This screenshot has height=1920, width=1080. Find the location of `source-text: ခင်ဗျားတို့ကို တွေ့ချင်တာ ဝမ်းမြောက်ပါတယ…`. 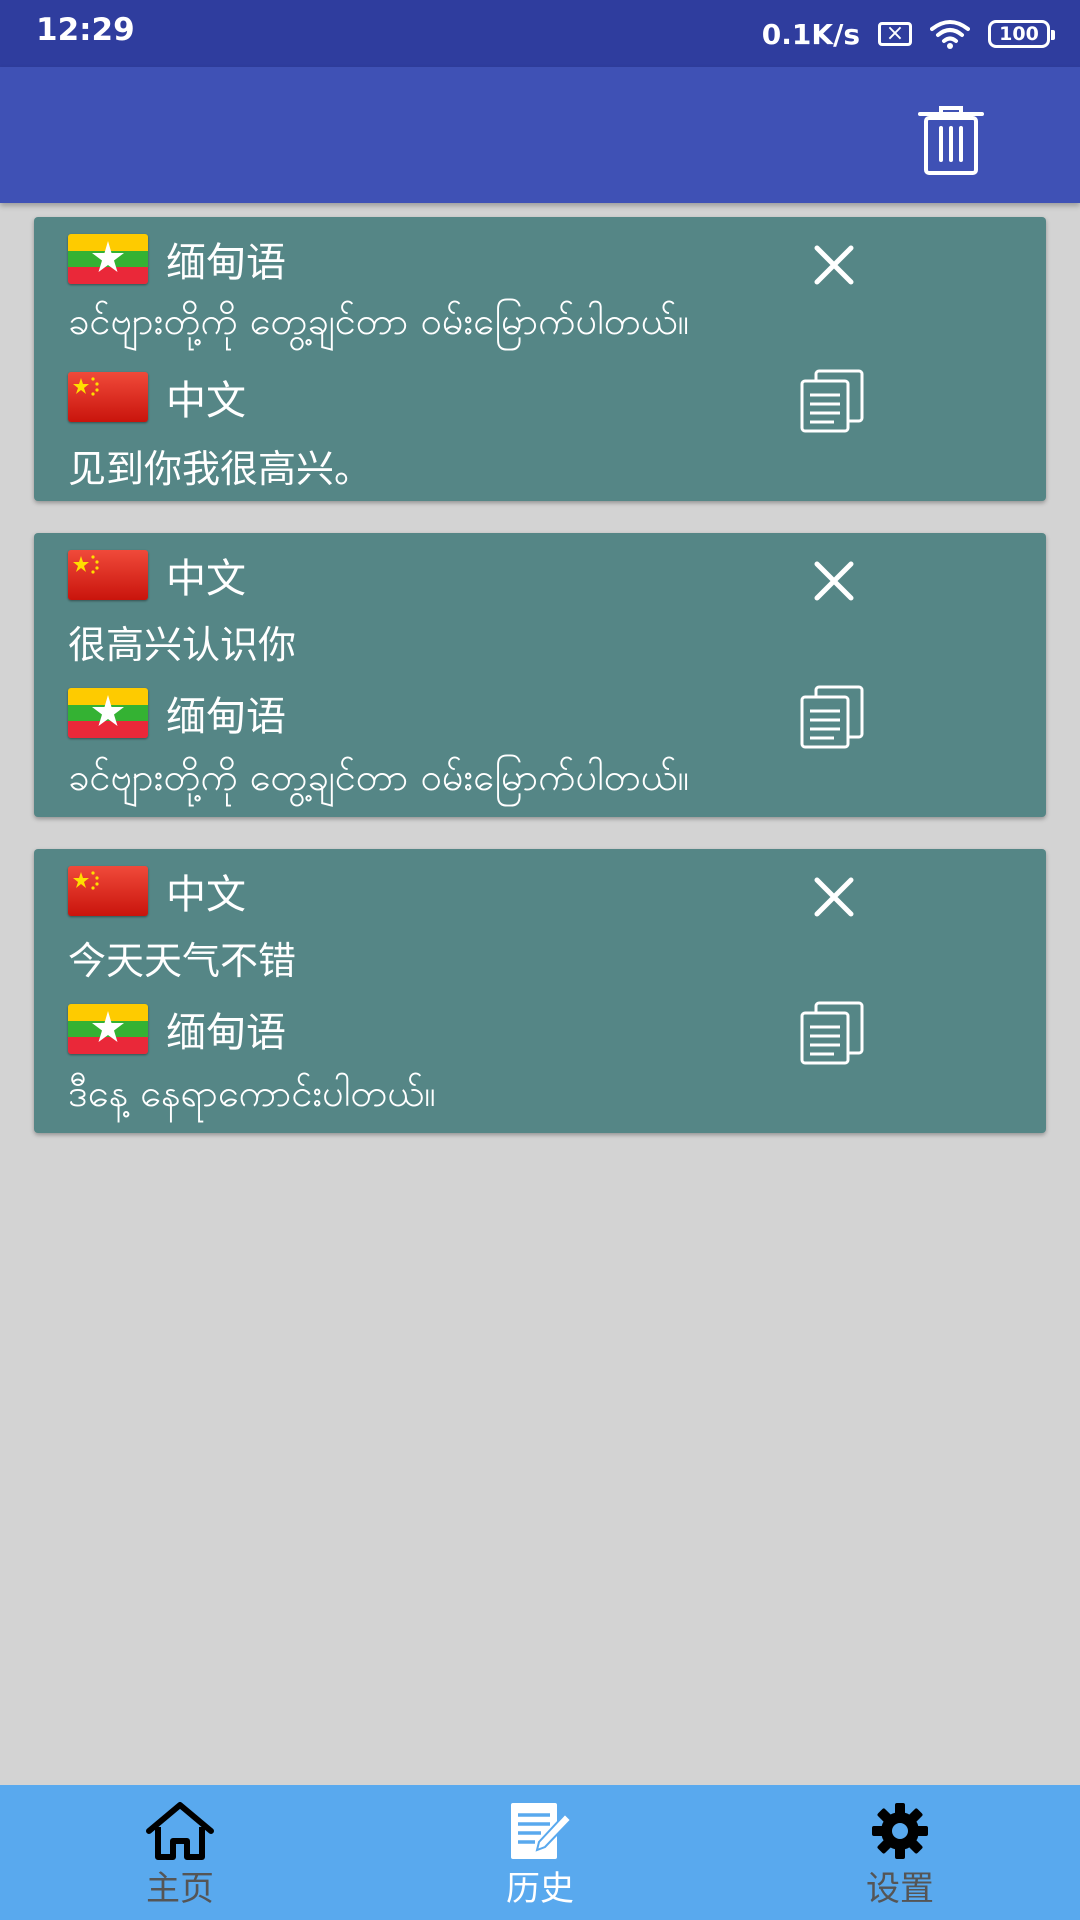

source-text: ခင်ဗျားတို့ကို တွေ့ချင်တာ ဝမ်းမြောက်ပါတယ… is located at coordinates (378, 325).